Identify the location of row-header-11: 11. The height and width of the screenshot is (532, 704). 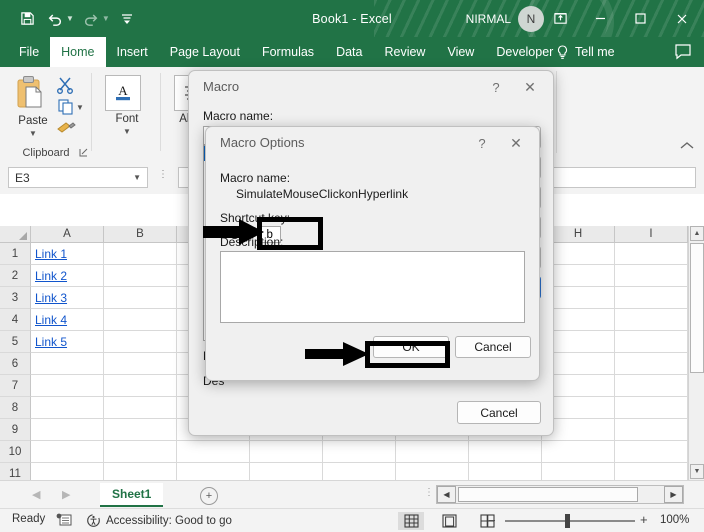
(15, 471).